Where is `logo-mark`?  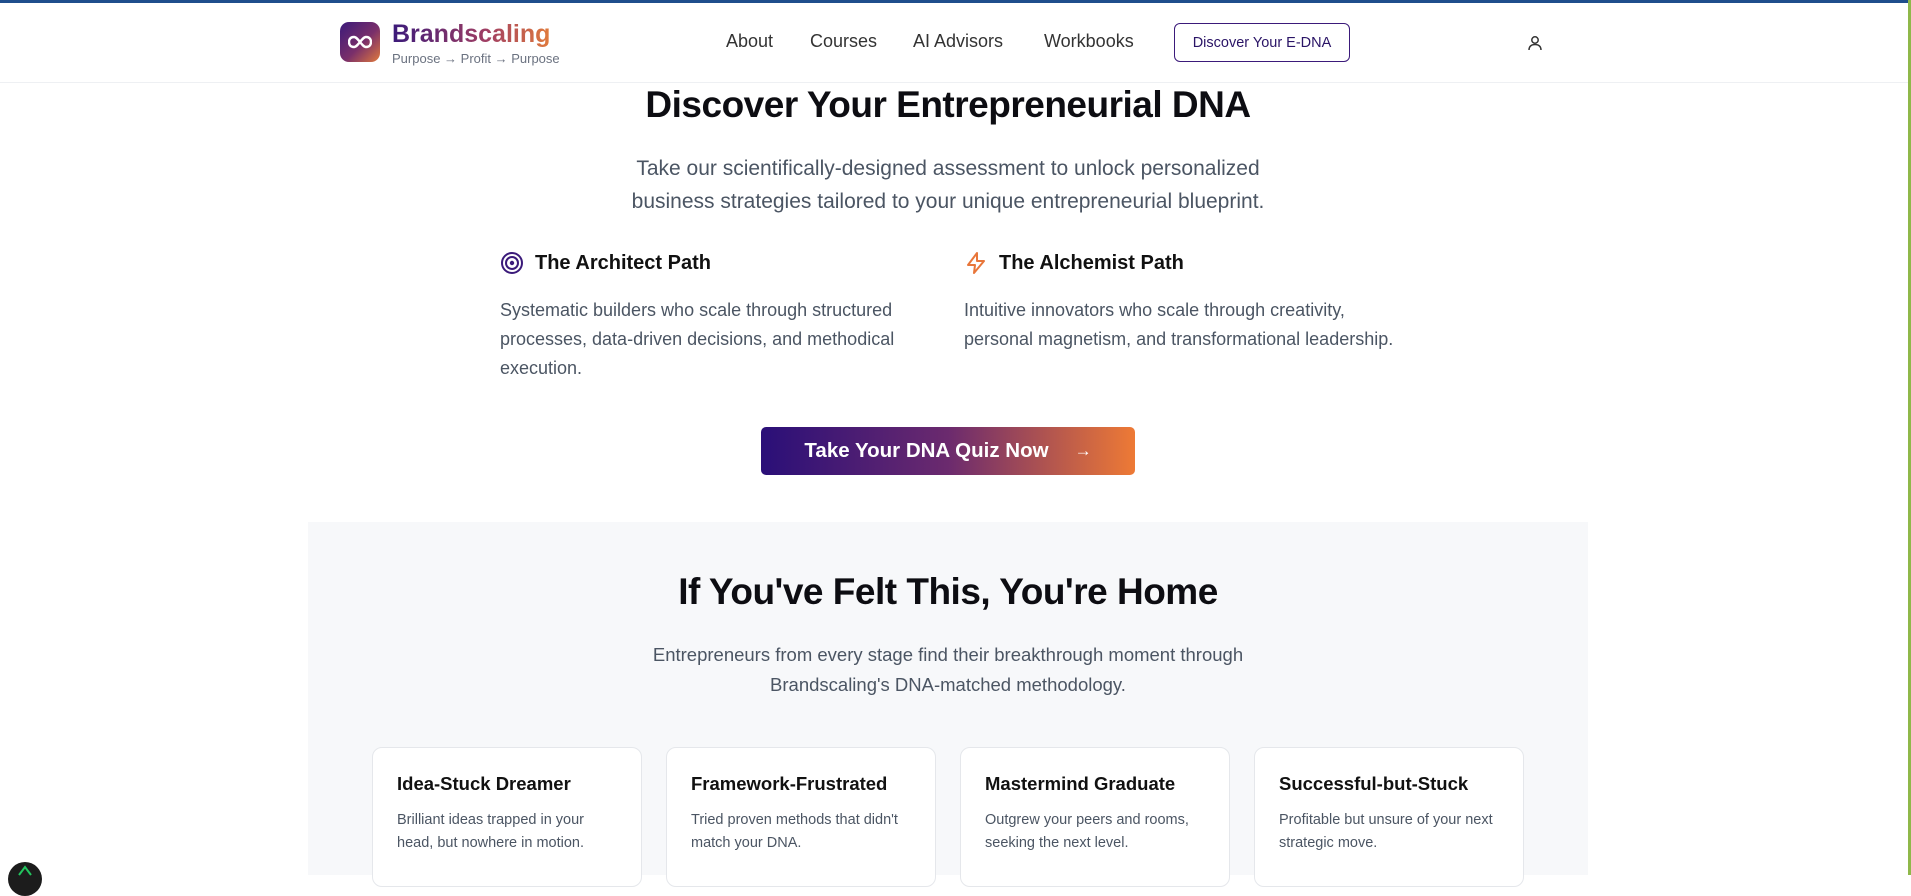 logo-mark is located at coordinates (360, 42).